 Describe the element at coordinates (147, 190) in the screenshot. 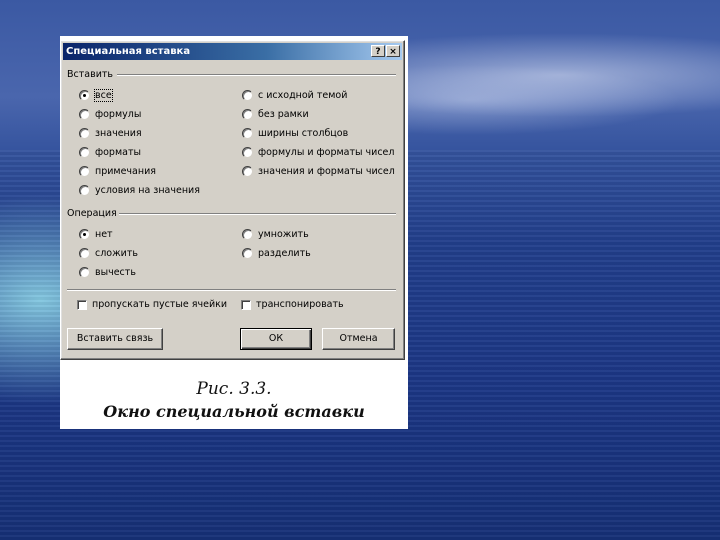

I see `radio-label: условия на значения` at that location.